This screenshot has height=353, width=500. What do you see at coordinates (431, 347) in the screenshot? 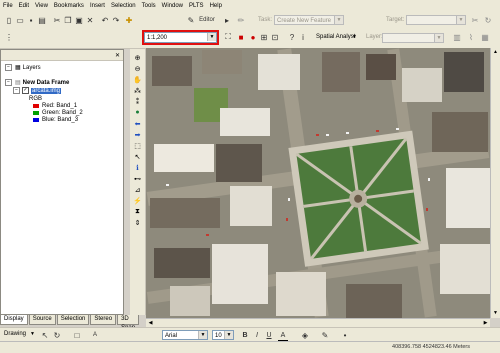
I see `cursor-coordinates: 408396.758 4524823.46 Meters` at bounding box center [431, 347].